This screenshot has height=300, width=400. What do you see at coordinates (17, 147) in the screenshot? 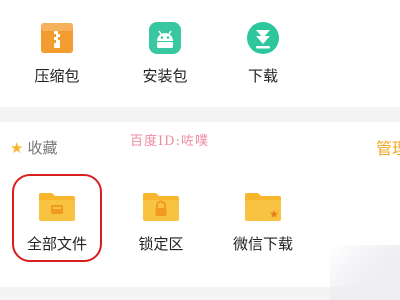
I see `star-icon: ★` at bounding box center [17, 147].